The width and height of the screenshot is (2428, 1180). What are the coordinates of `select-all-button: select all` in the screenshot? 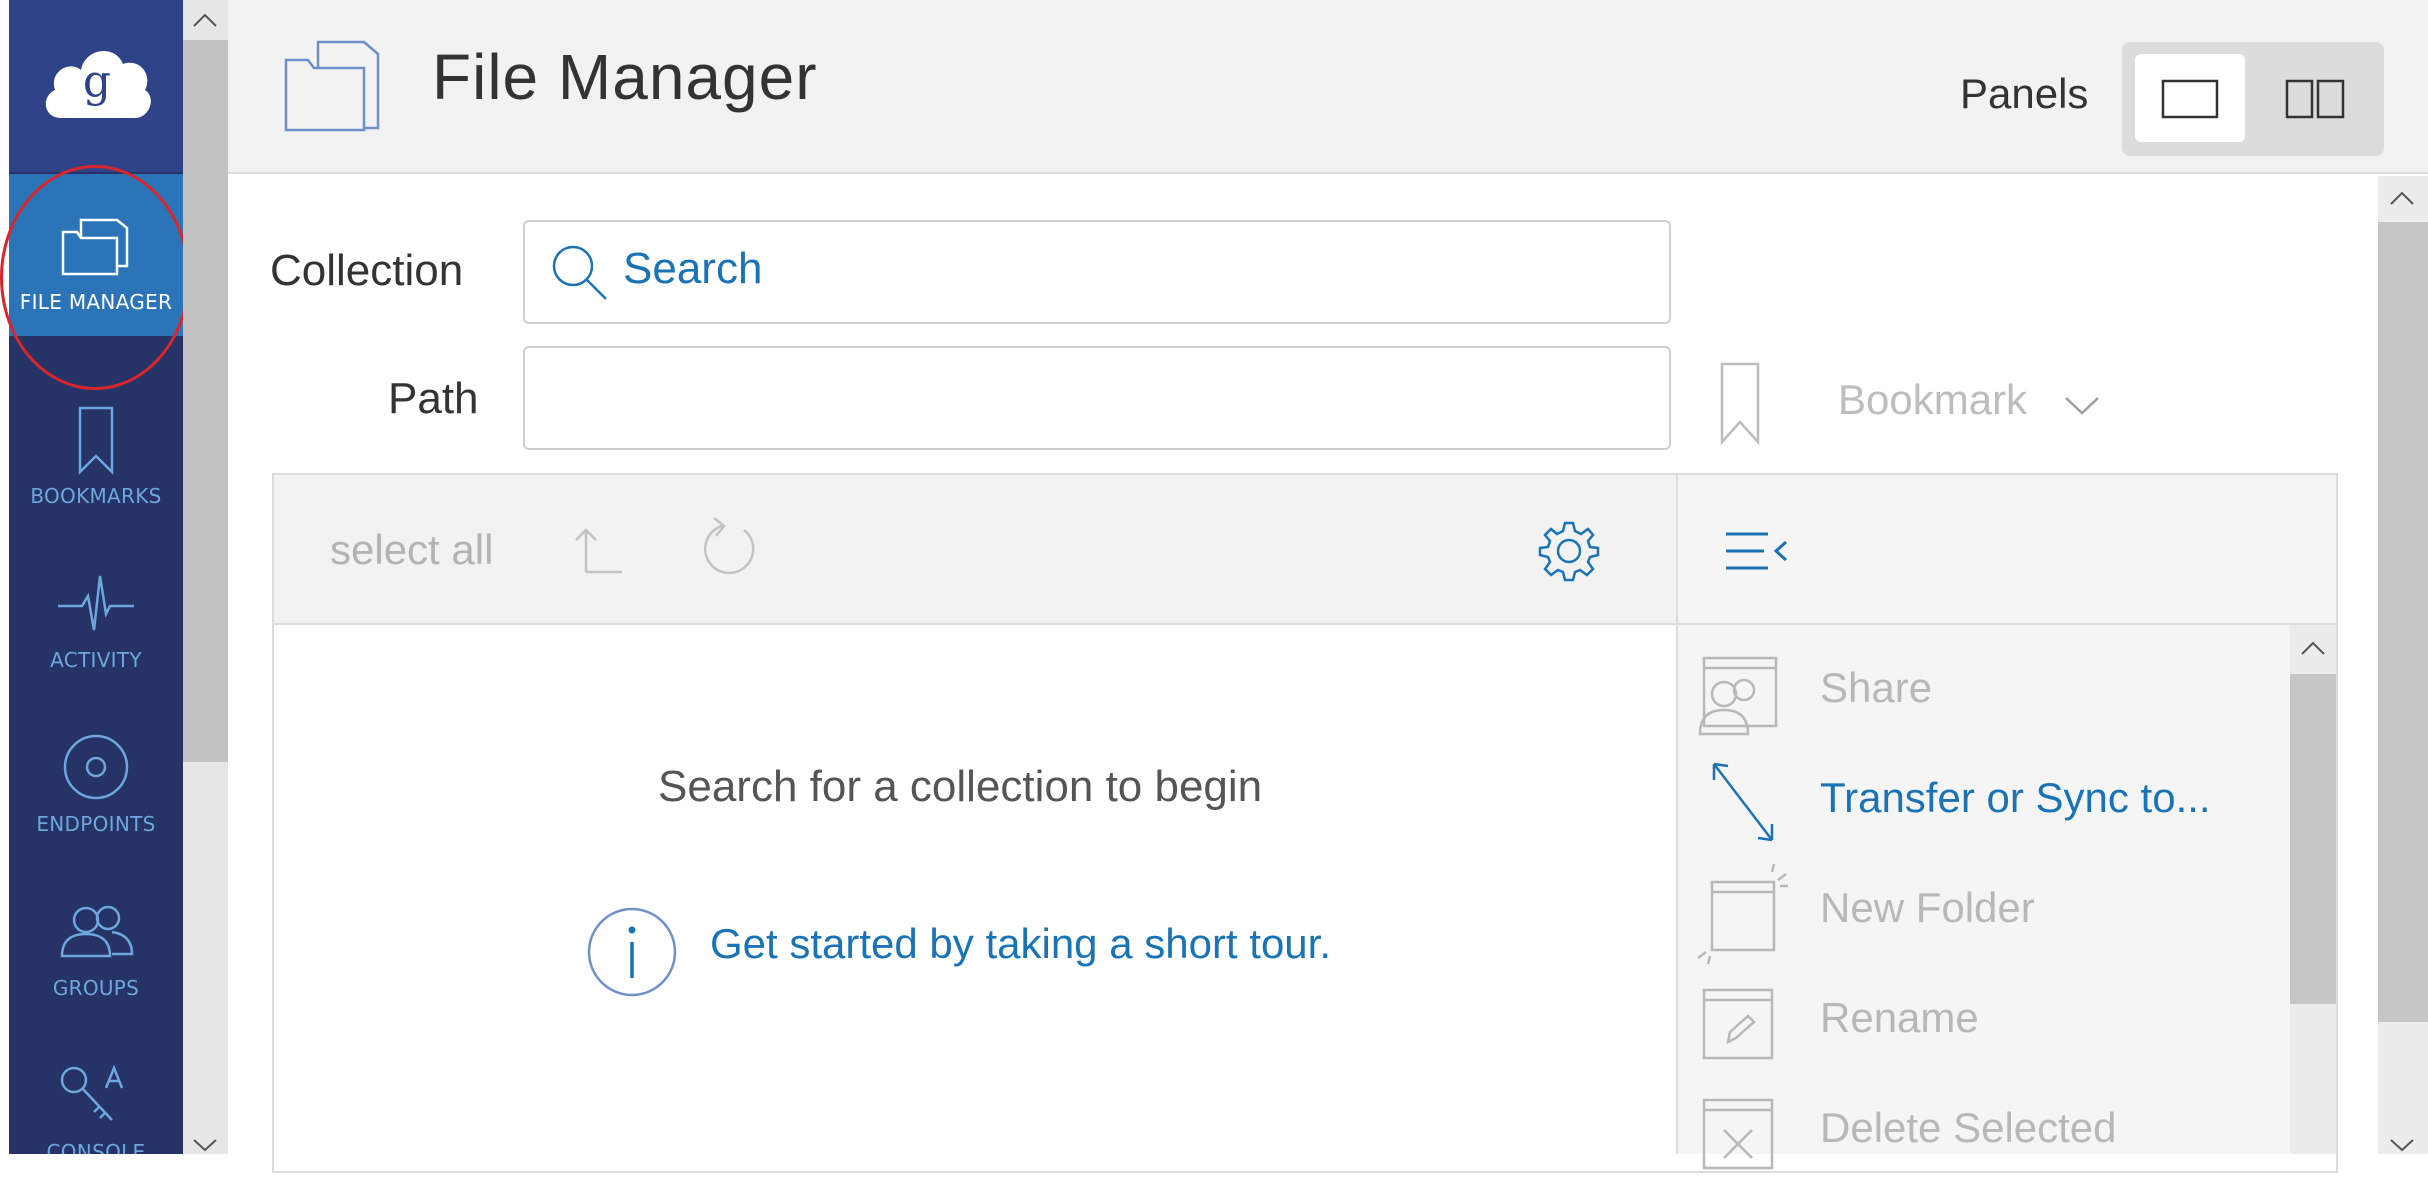 It's located at (411, 550).